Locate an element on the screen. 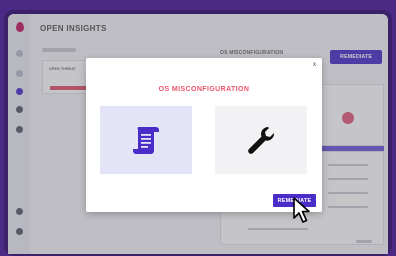 The height and width of the screenshot is (256, 396). documentation-tile is located at coordinates (146, 140).